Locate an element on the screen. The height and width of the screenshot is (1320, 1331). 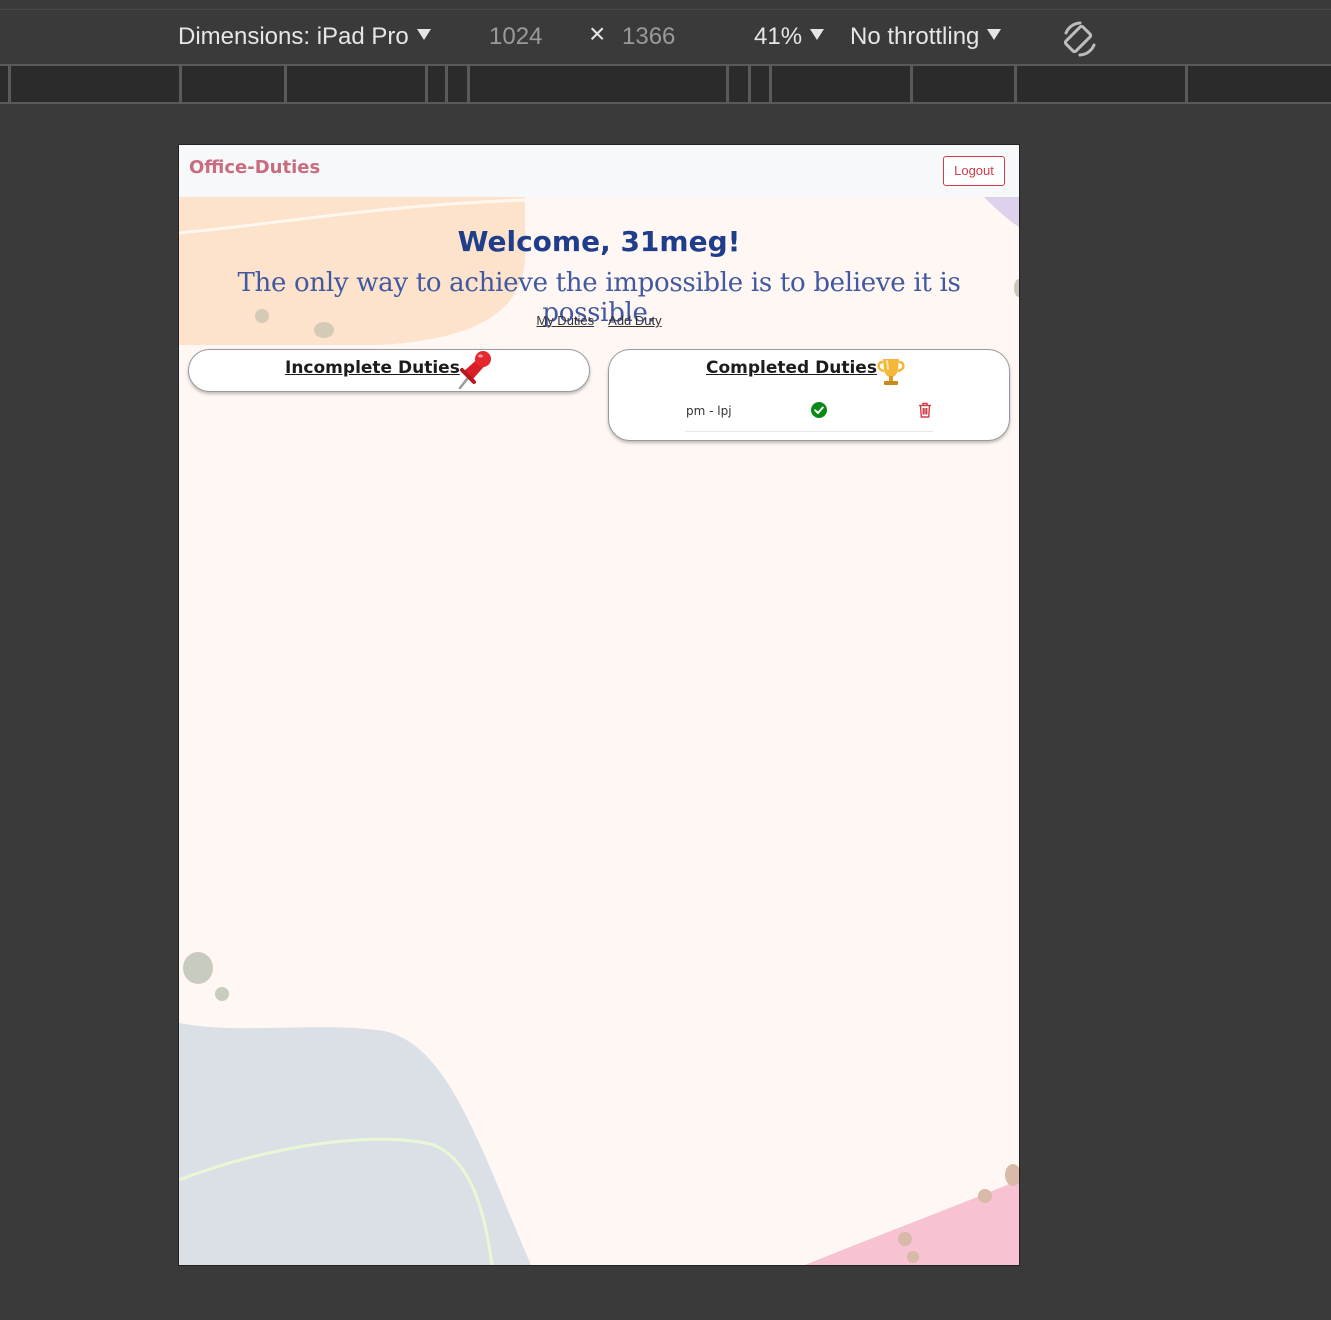
zoom-label: 41% is located at coordinates (778, 36).